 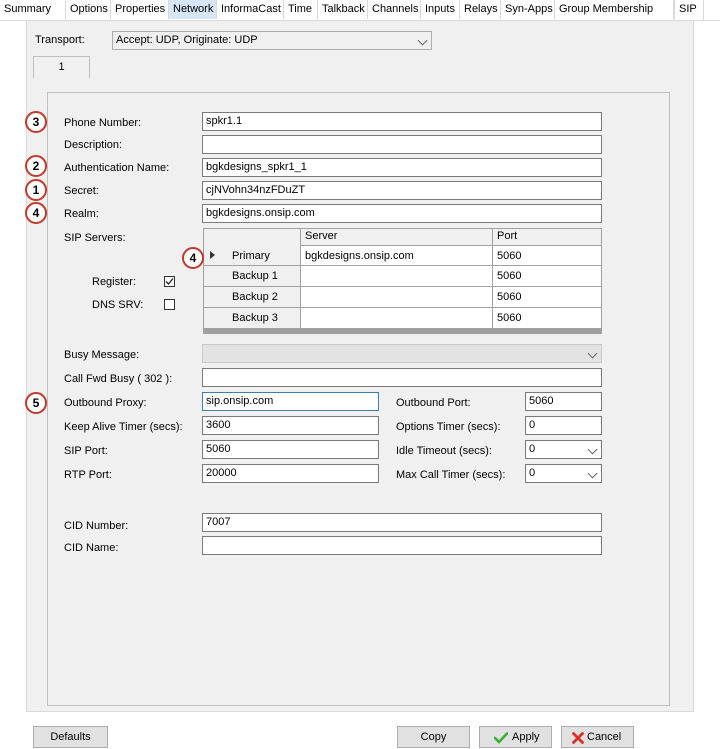 I want to click on cid-name-input, so click(x=402, y=545).